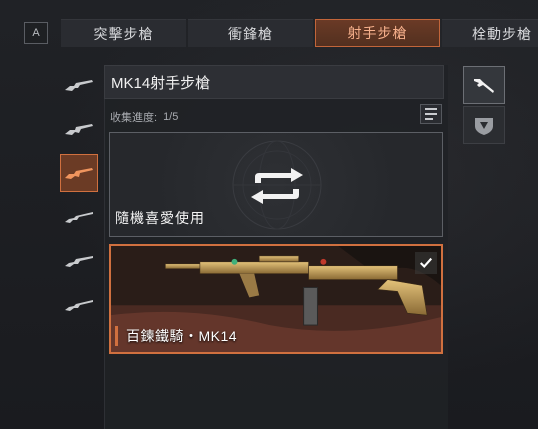  Describe the element at coordinates (176, 336) in the screenshot. I see `skin-name: 百鍊鐵騎・MK14` at that location.